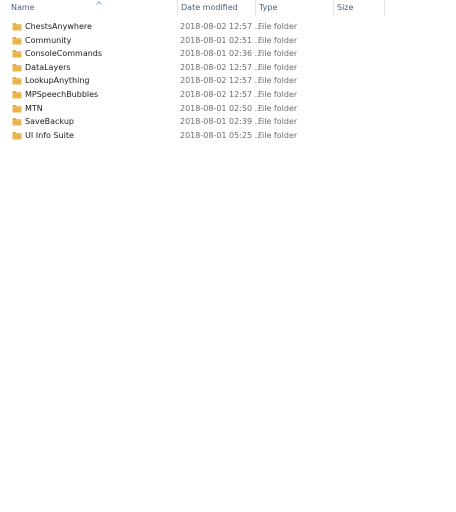  Describe the element at coordinates (359, 8) in the screenshot. I see `column-header-size: Size` at that location.